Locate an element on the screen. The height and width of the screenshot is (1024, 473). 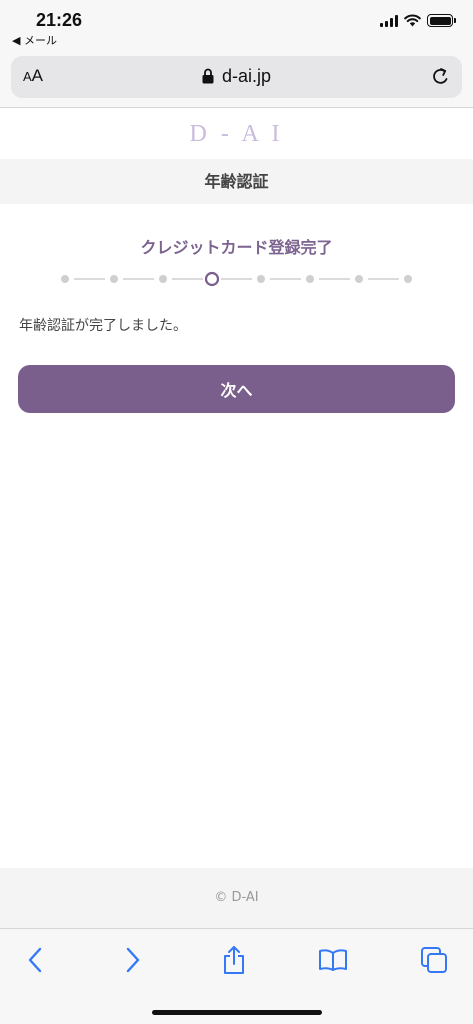
home-indicator is located at coordinates (237, 1012).